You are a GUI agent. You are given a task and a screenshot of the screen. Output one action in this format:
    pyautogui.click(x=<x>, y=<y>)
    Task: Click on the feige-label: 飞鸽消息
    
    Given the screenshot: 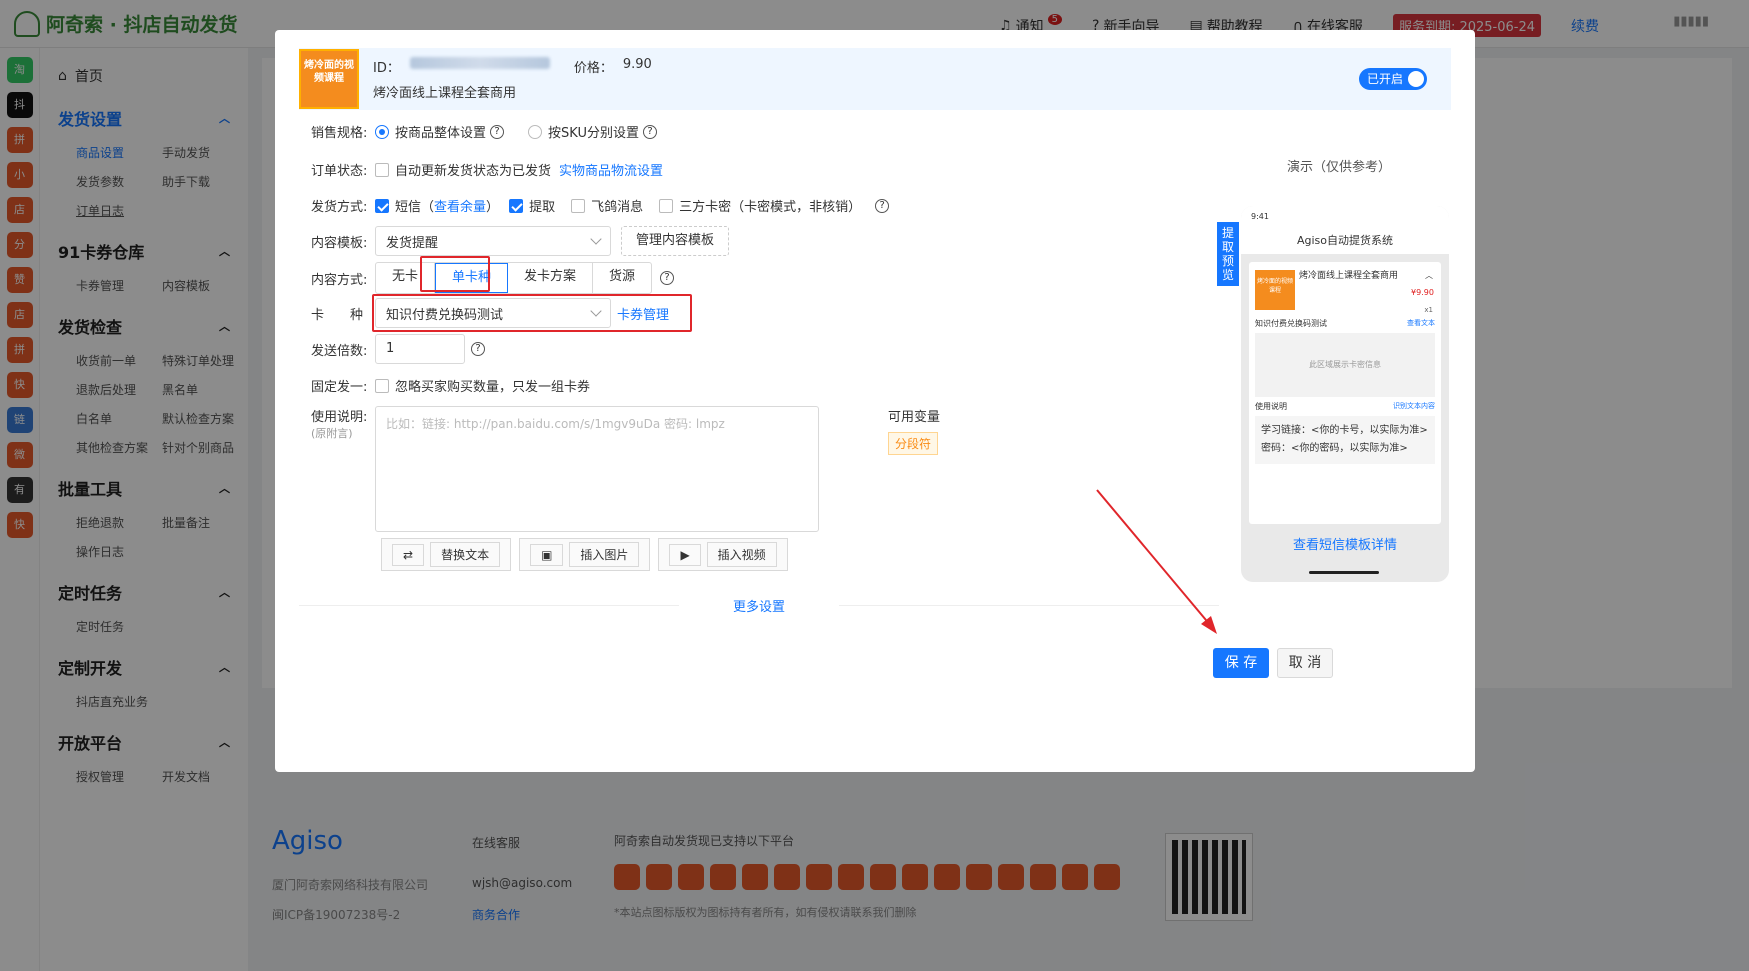 What is the action you would take?
    pyautogui.click(x=617, y=205)
    